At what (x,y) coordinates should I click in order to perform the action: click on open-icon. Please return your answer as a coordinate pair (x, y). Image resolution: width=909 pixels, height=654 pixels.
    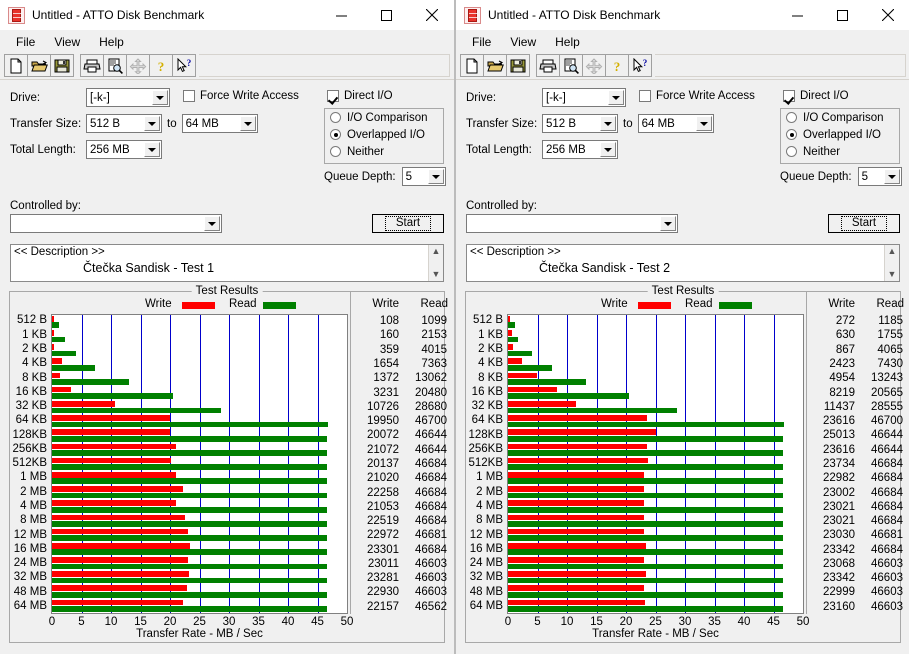
    Looking at the image, I should click on (39, 66).